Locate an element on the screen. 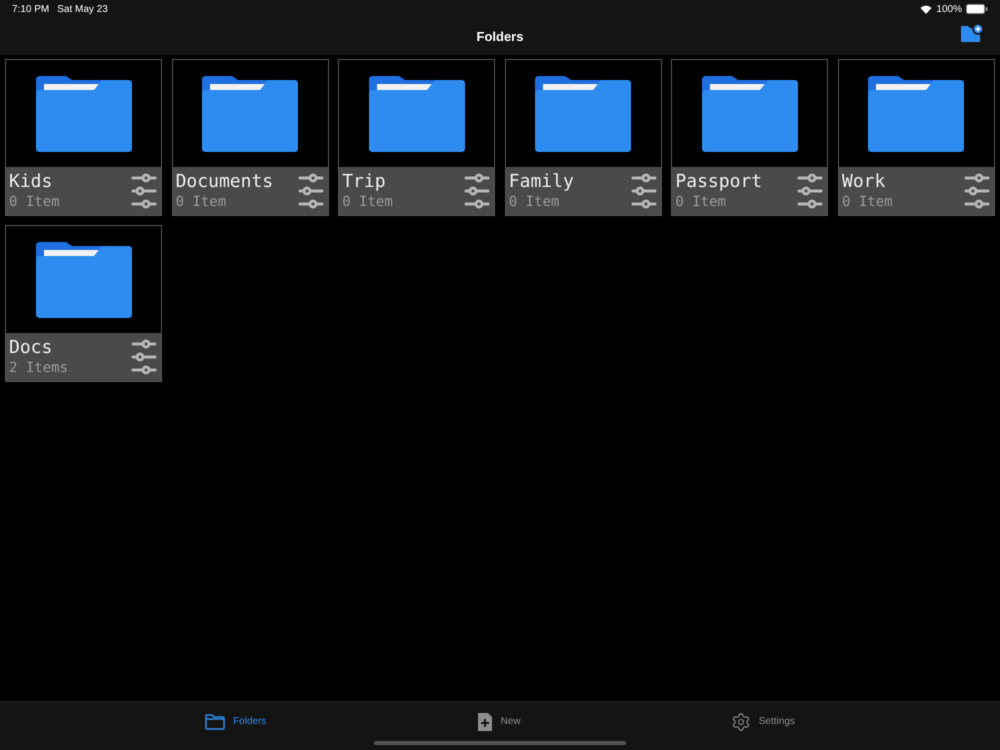 The height and width of the screenshot is (750, 1000). tab-bar-item: New is located at coordinates (498, 722).